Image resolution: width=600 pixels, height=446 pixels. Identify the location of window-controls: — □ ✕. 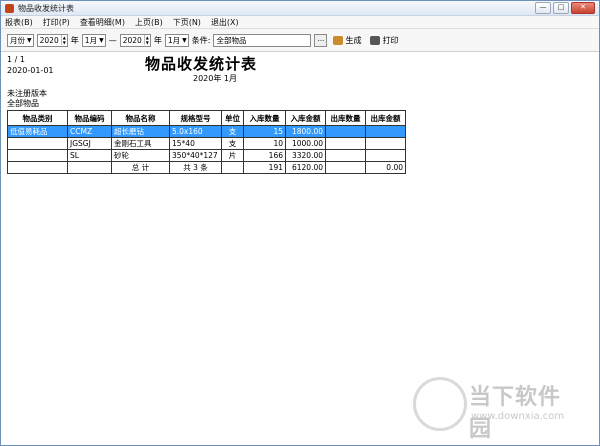
(565, 8).